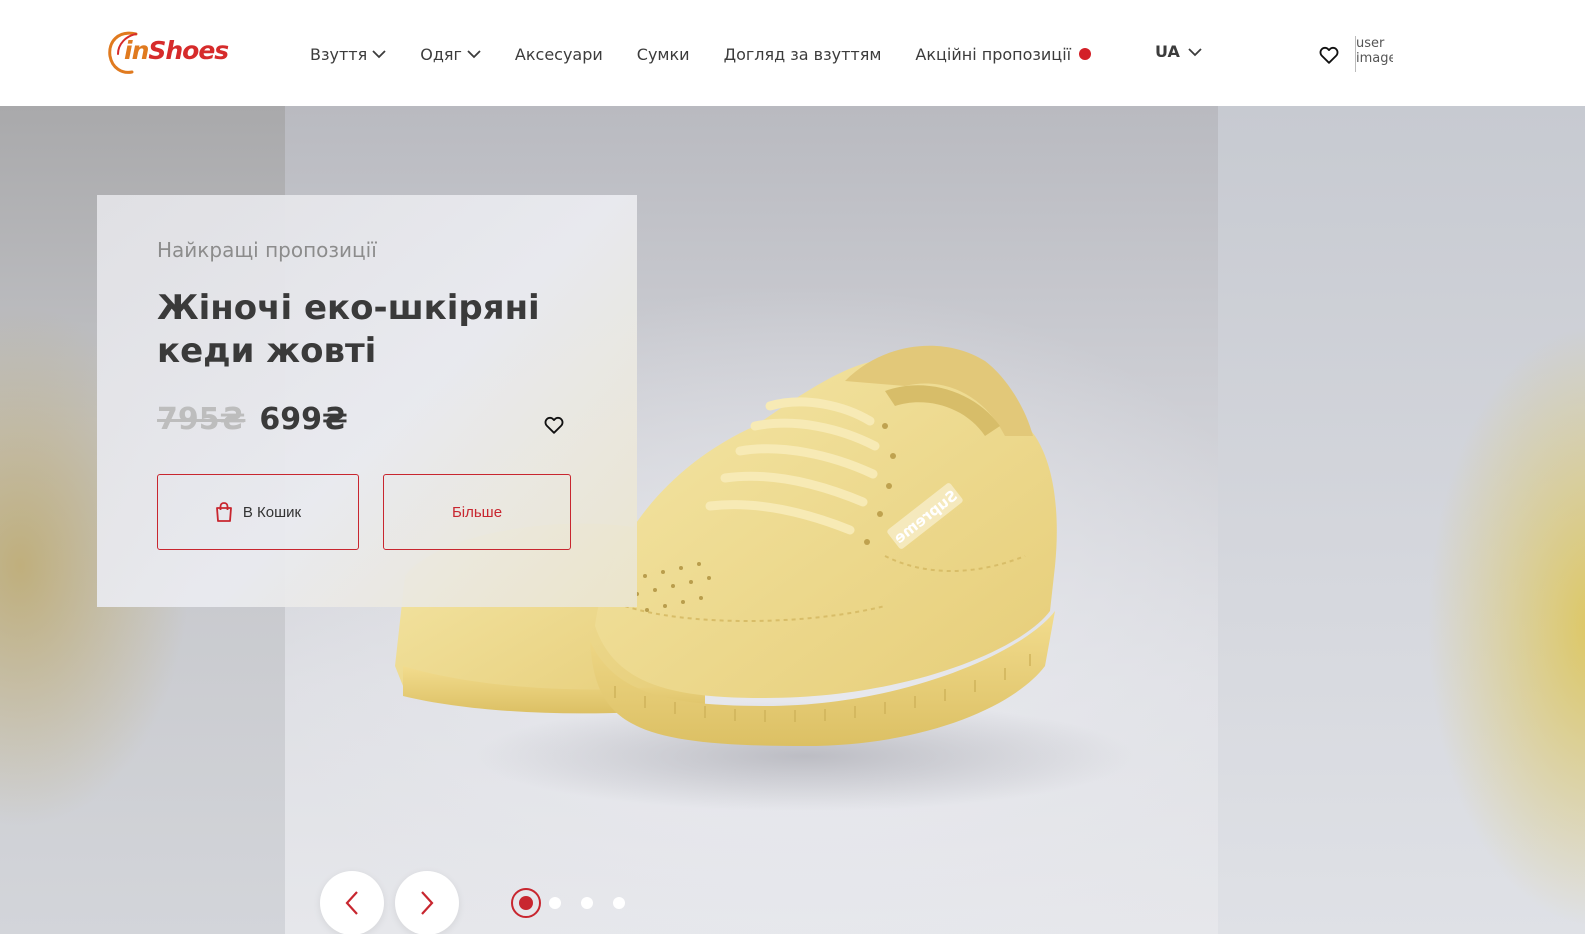  I want to click on language-selector: UA, so click(1178, 51).